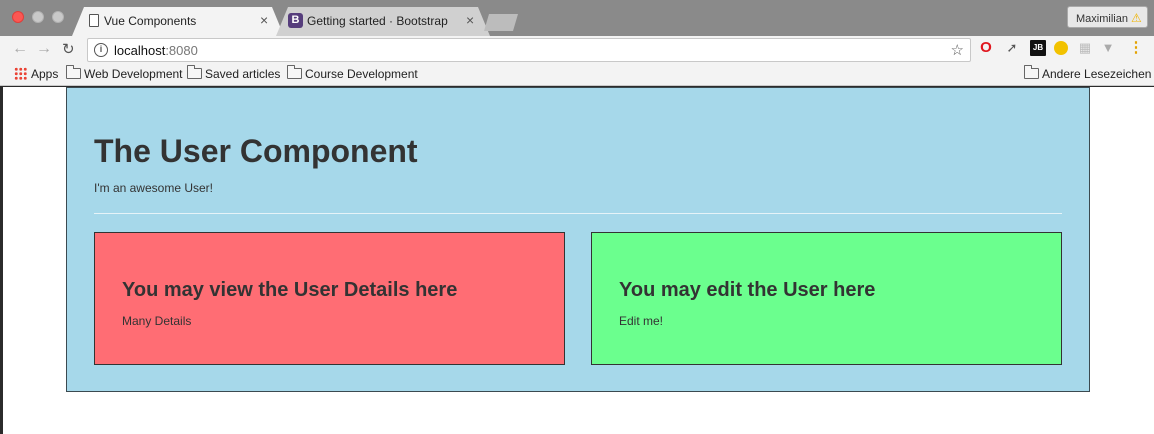  Describe the element at coordinates (1087, 73) in the screenshot. I see `bookmark-other: Andere Lesezeichen` at that location.